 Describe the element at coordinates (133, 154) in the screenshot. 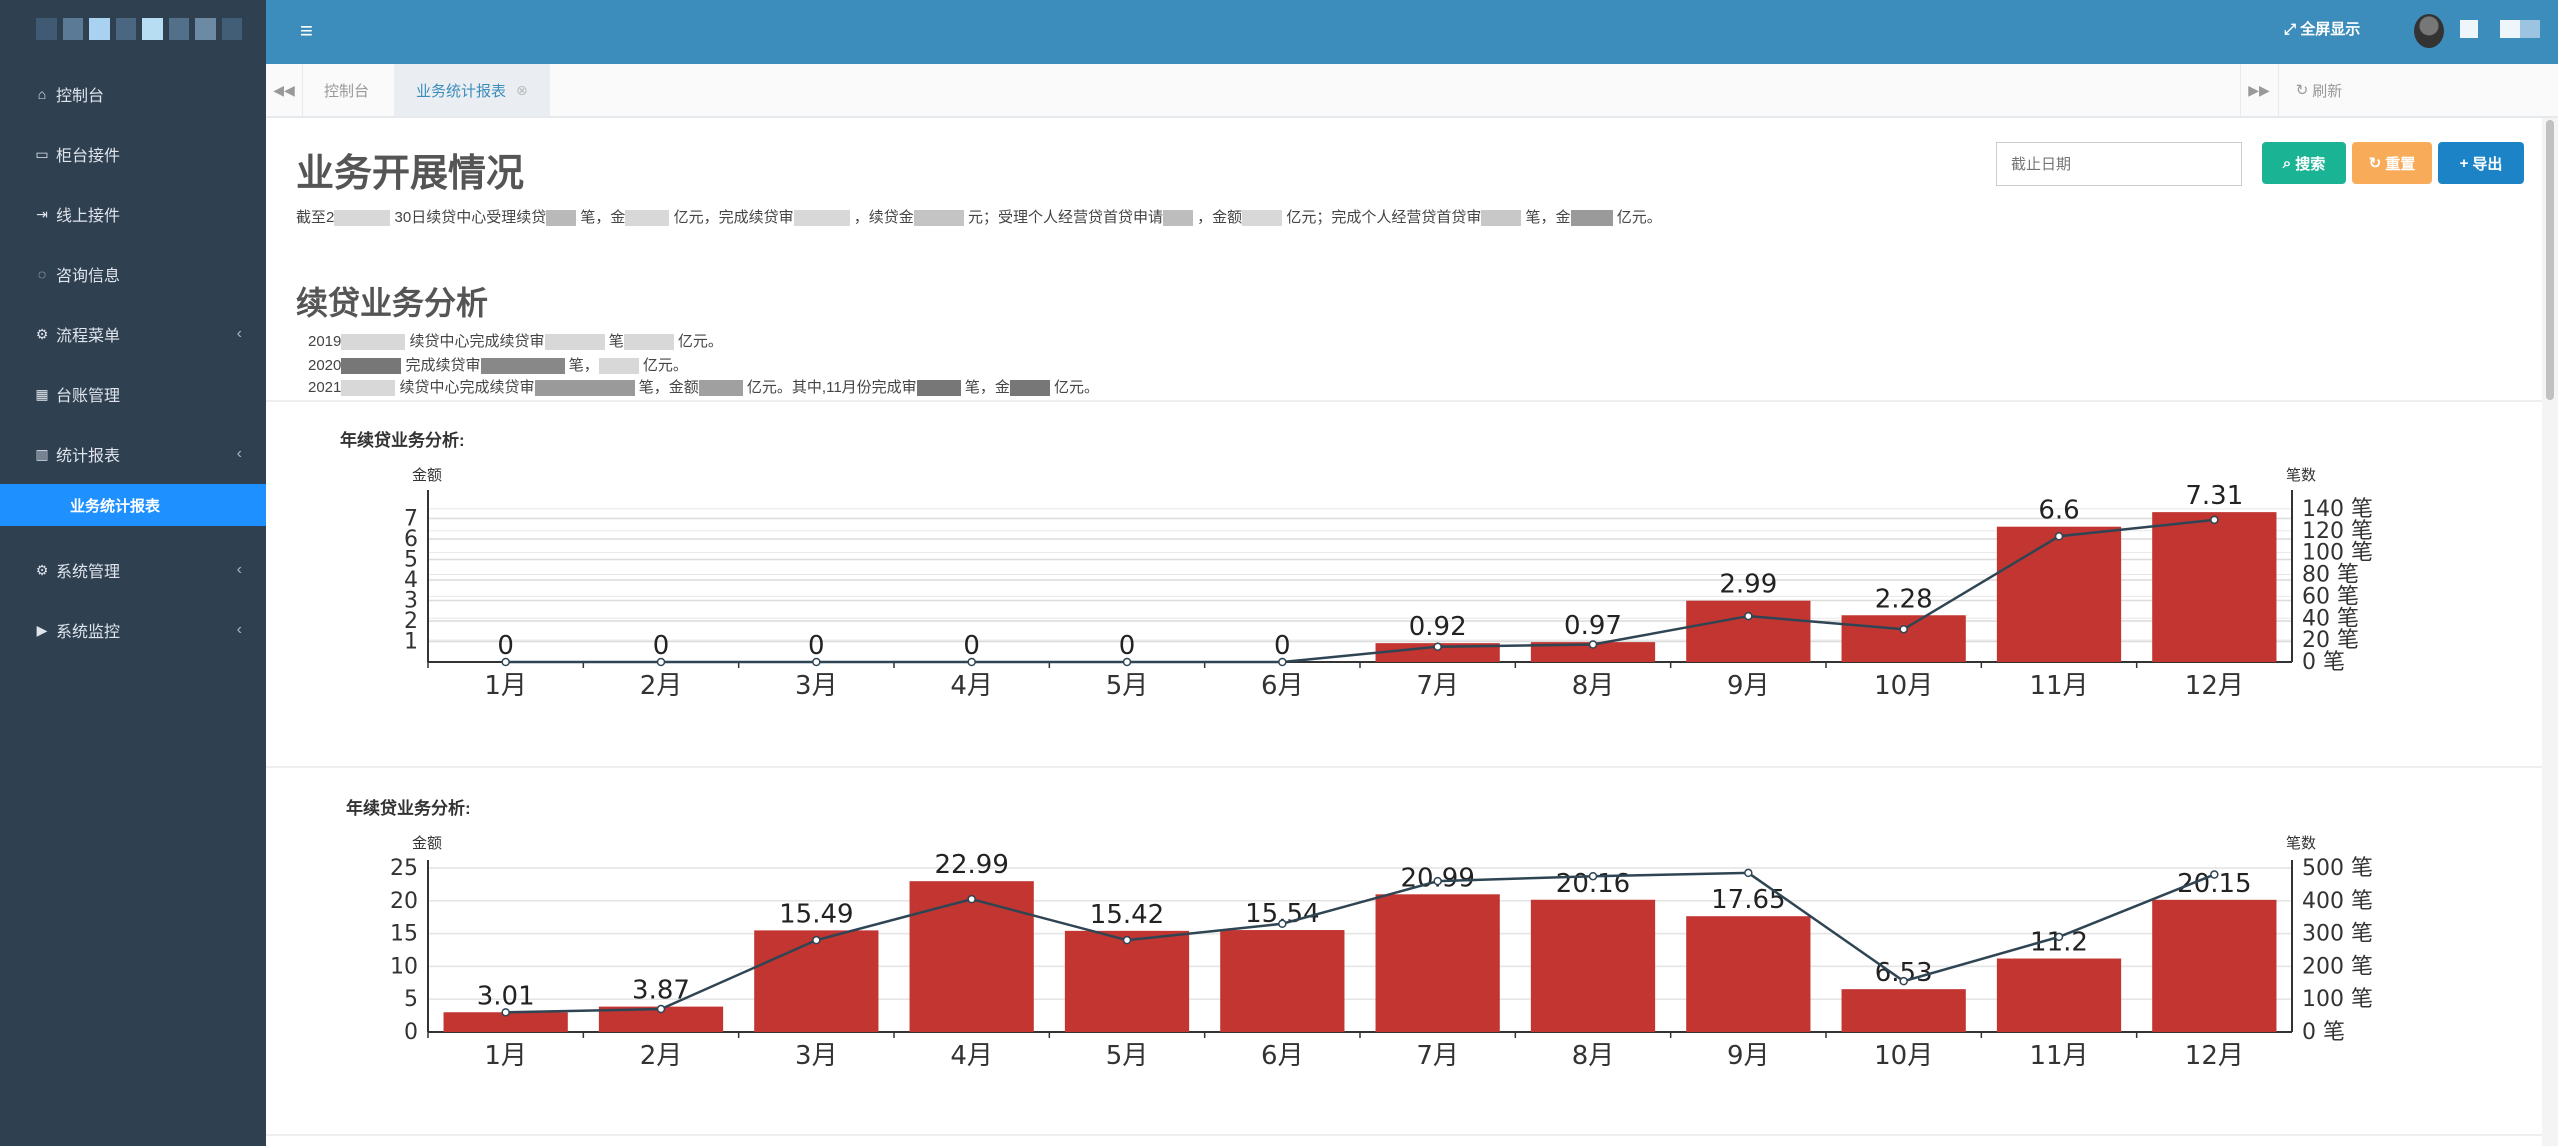

I see `sidebar-item-counter: ▭ 柜台接件` at that location.